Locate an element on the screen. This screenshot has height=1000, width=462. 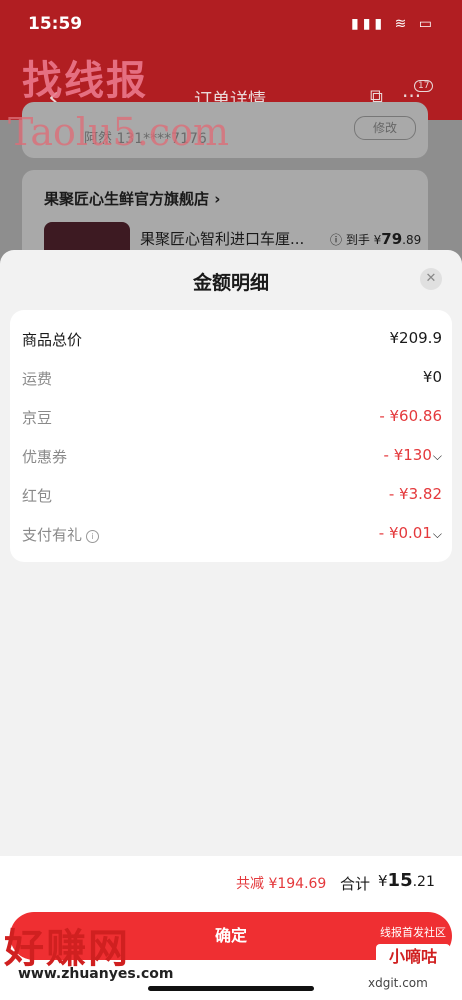
home-indicator is located at coordinates (231, 988).